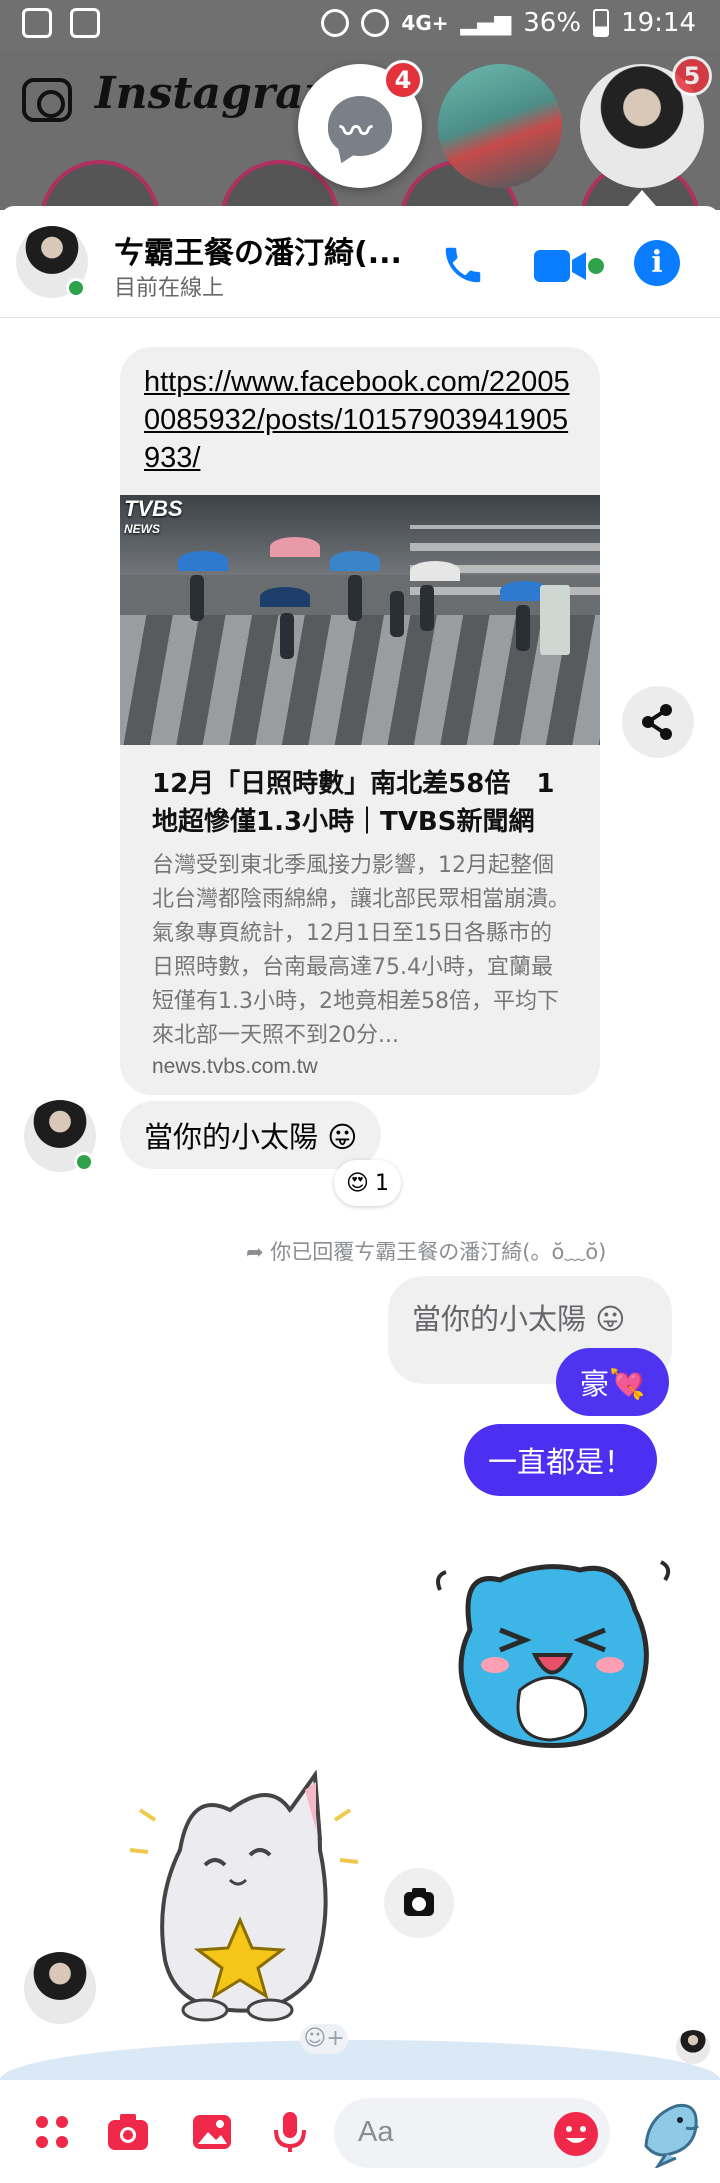 The height and width of the screenshot is (2183, 720). Describe the element at coordinates (52, 2132) in the screenshot. I see `more-actions-icon` at that location.